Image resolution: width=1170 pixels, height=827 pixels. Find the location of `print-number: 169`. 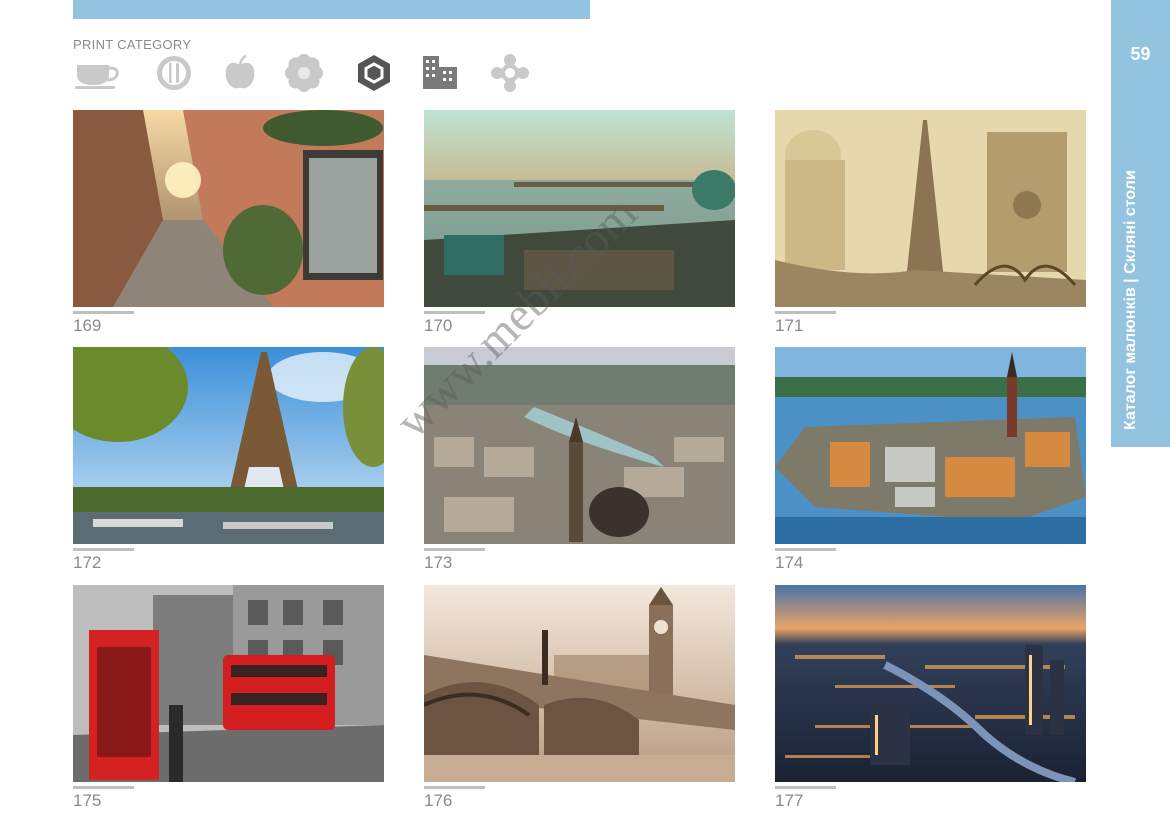

print-number: 169 is located at coordinates (87, 325).